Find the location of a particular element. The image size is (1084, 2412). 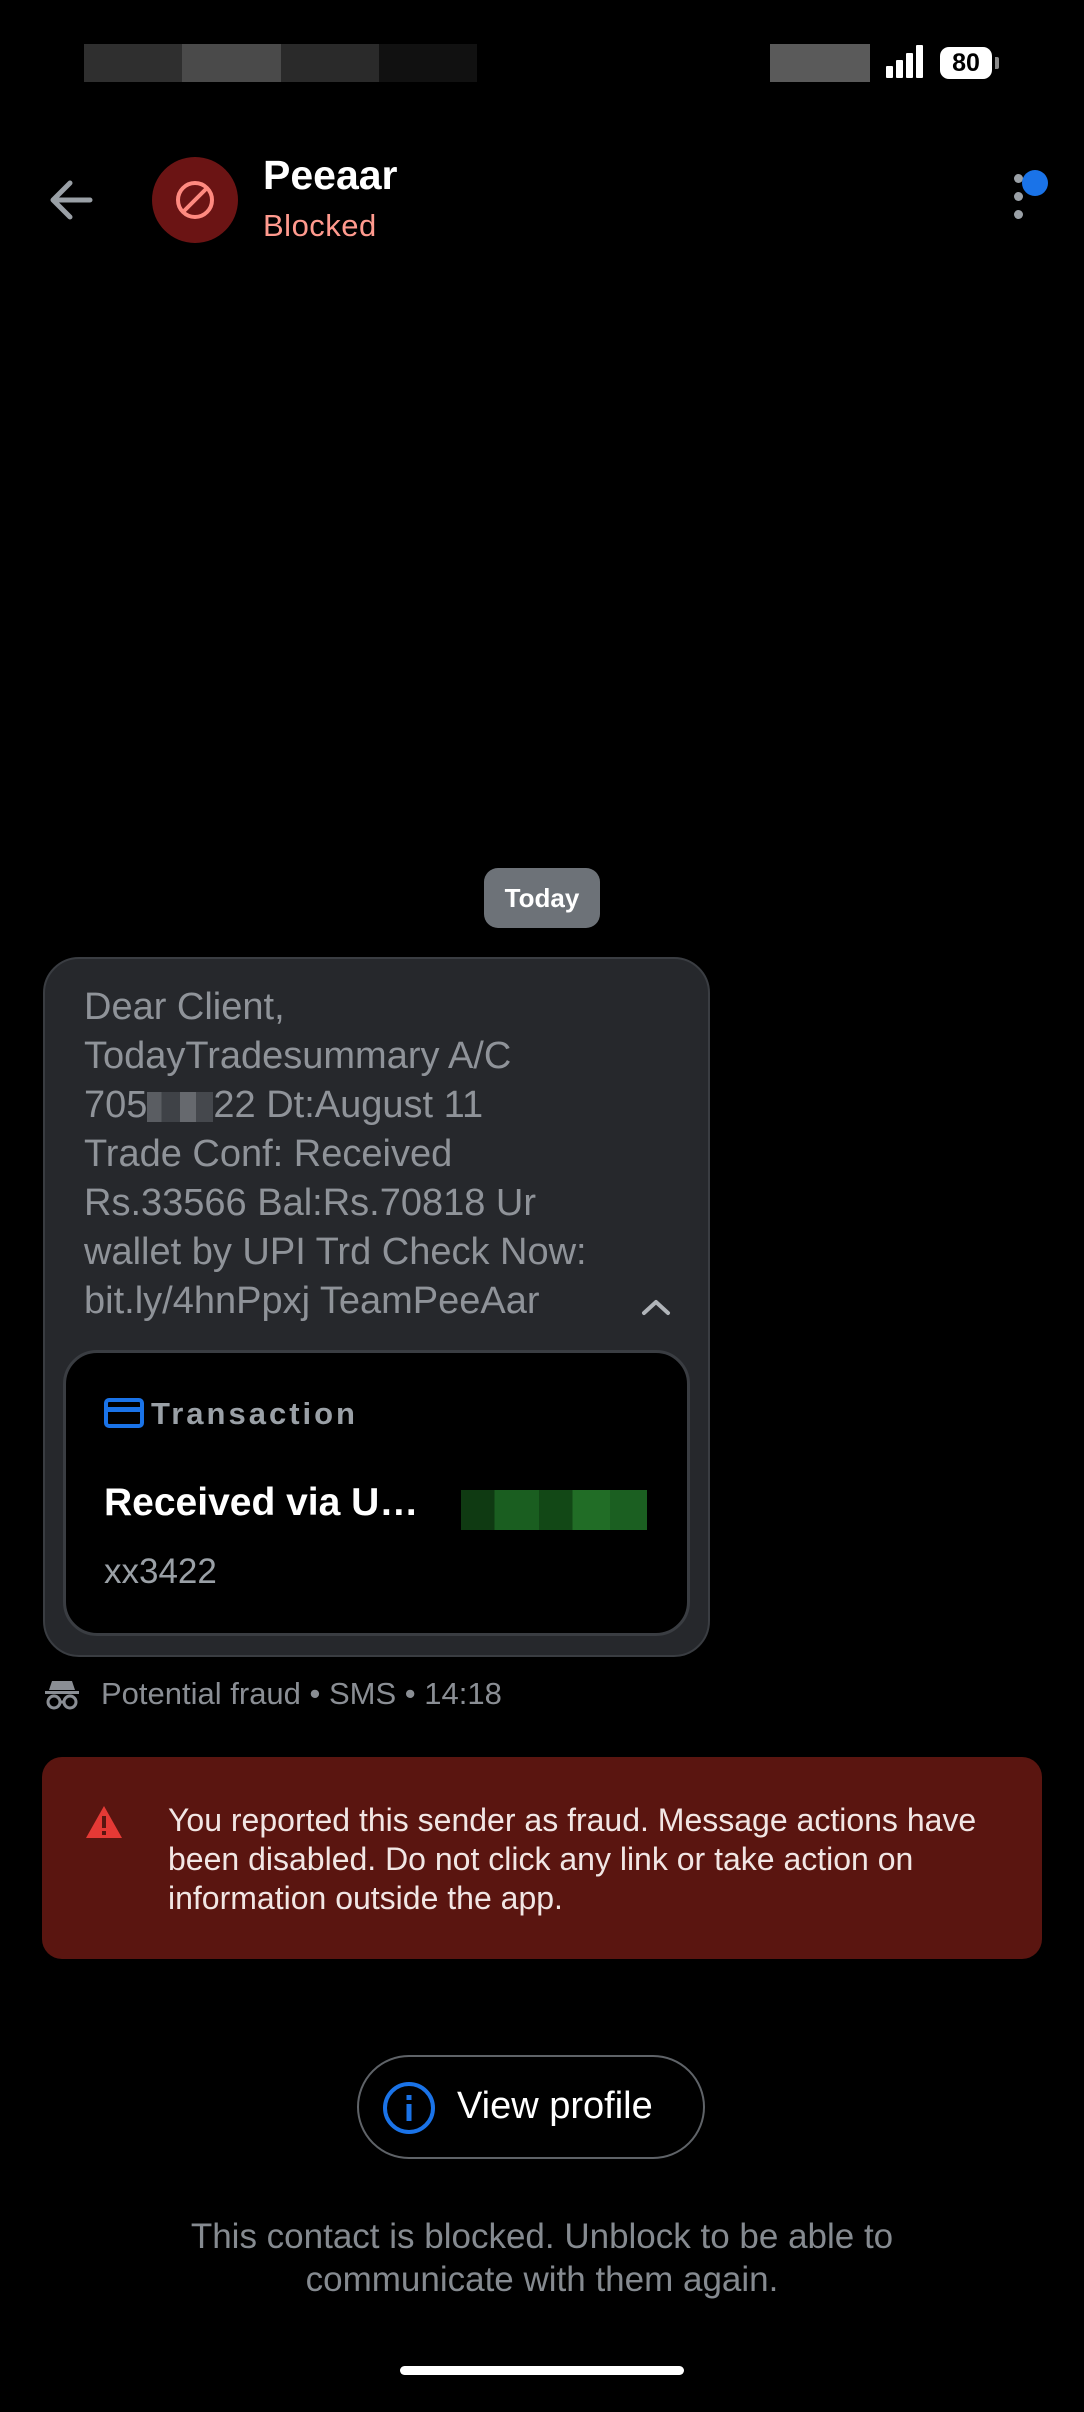

message-line-part: 22 Dt:August 11 is located at coordinates (348, 1105).